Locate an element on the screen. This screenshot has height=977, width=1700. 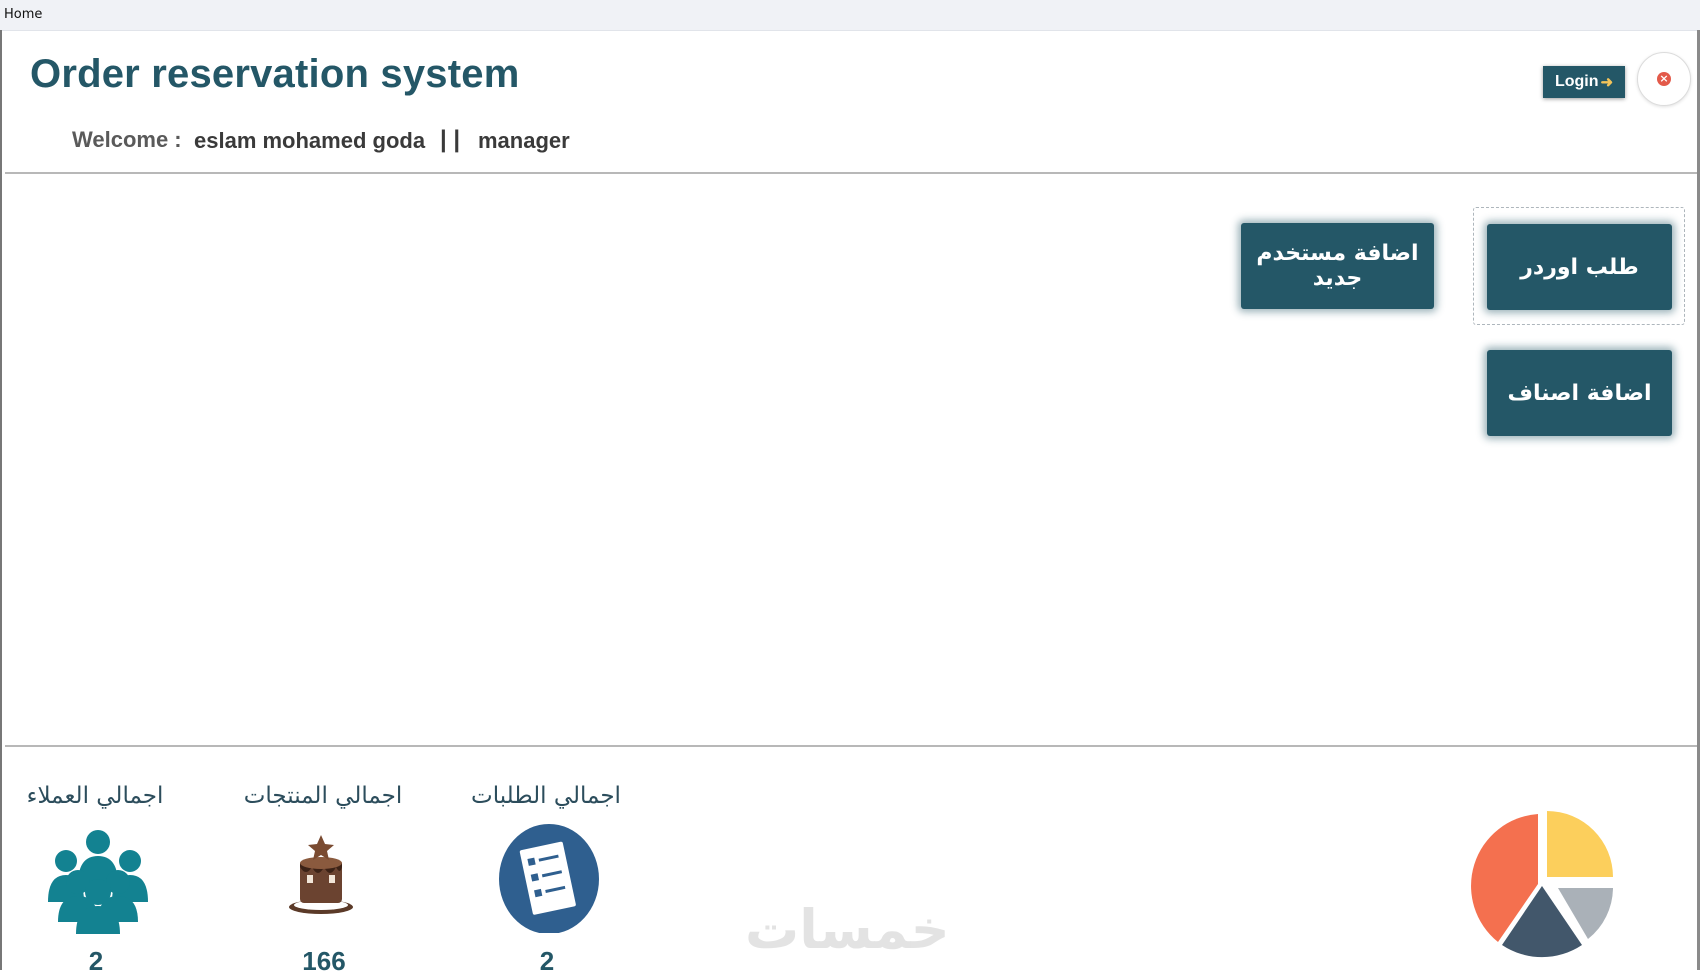
total-customers-value: 2 is located at coordinates (96, 961).